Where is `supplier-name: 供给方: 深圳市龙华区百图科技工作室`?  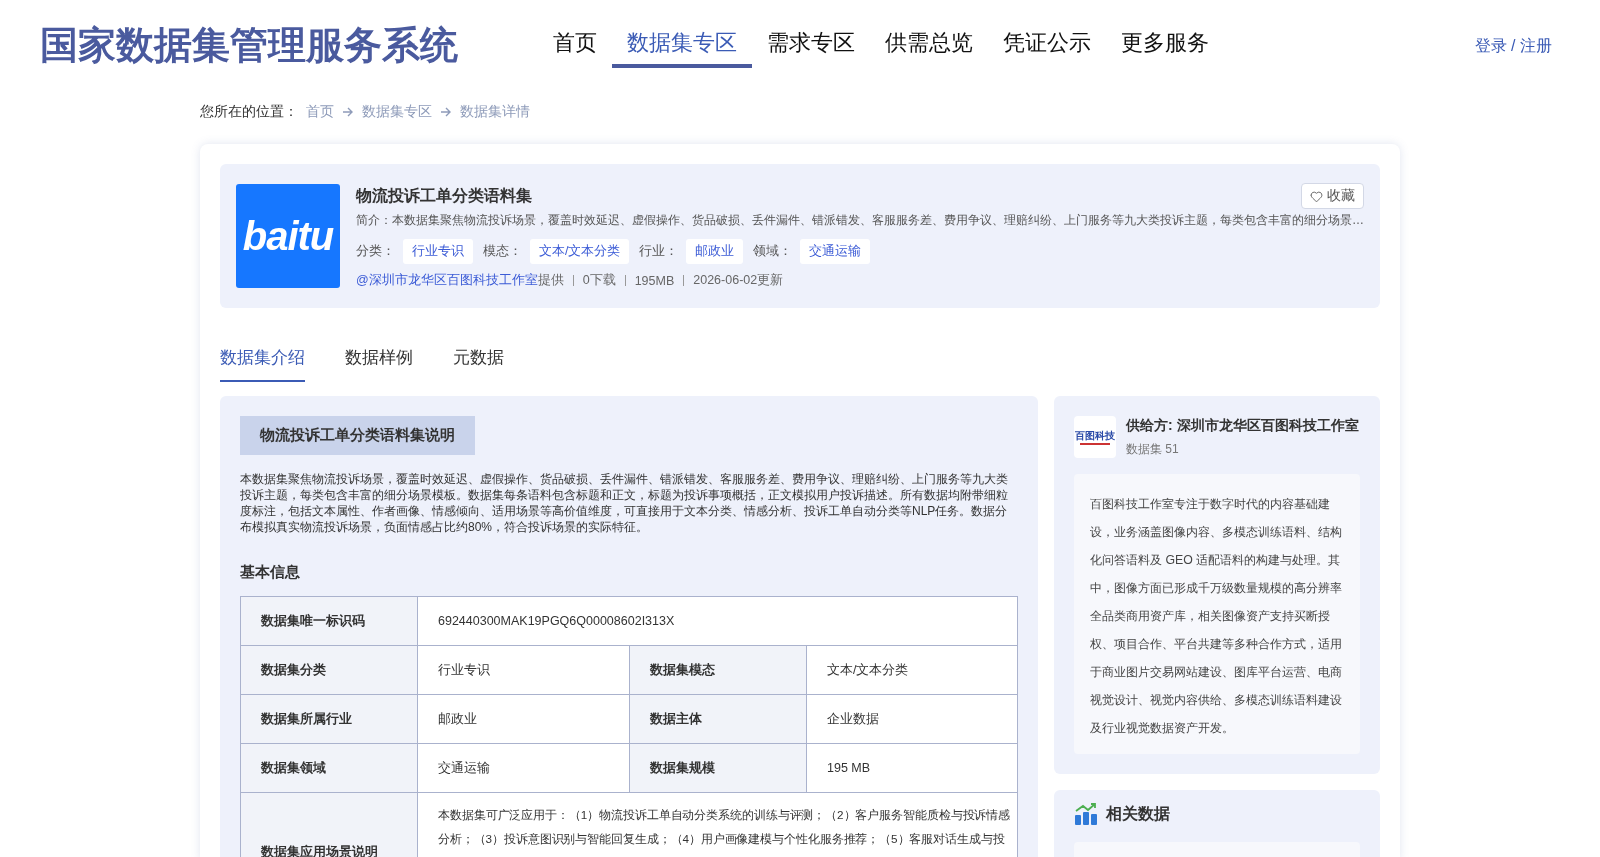
supplier-name: 供给方: 深圳市龙华区百图科技工作室 is located at coordinates (1242, 425).